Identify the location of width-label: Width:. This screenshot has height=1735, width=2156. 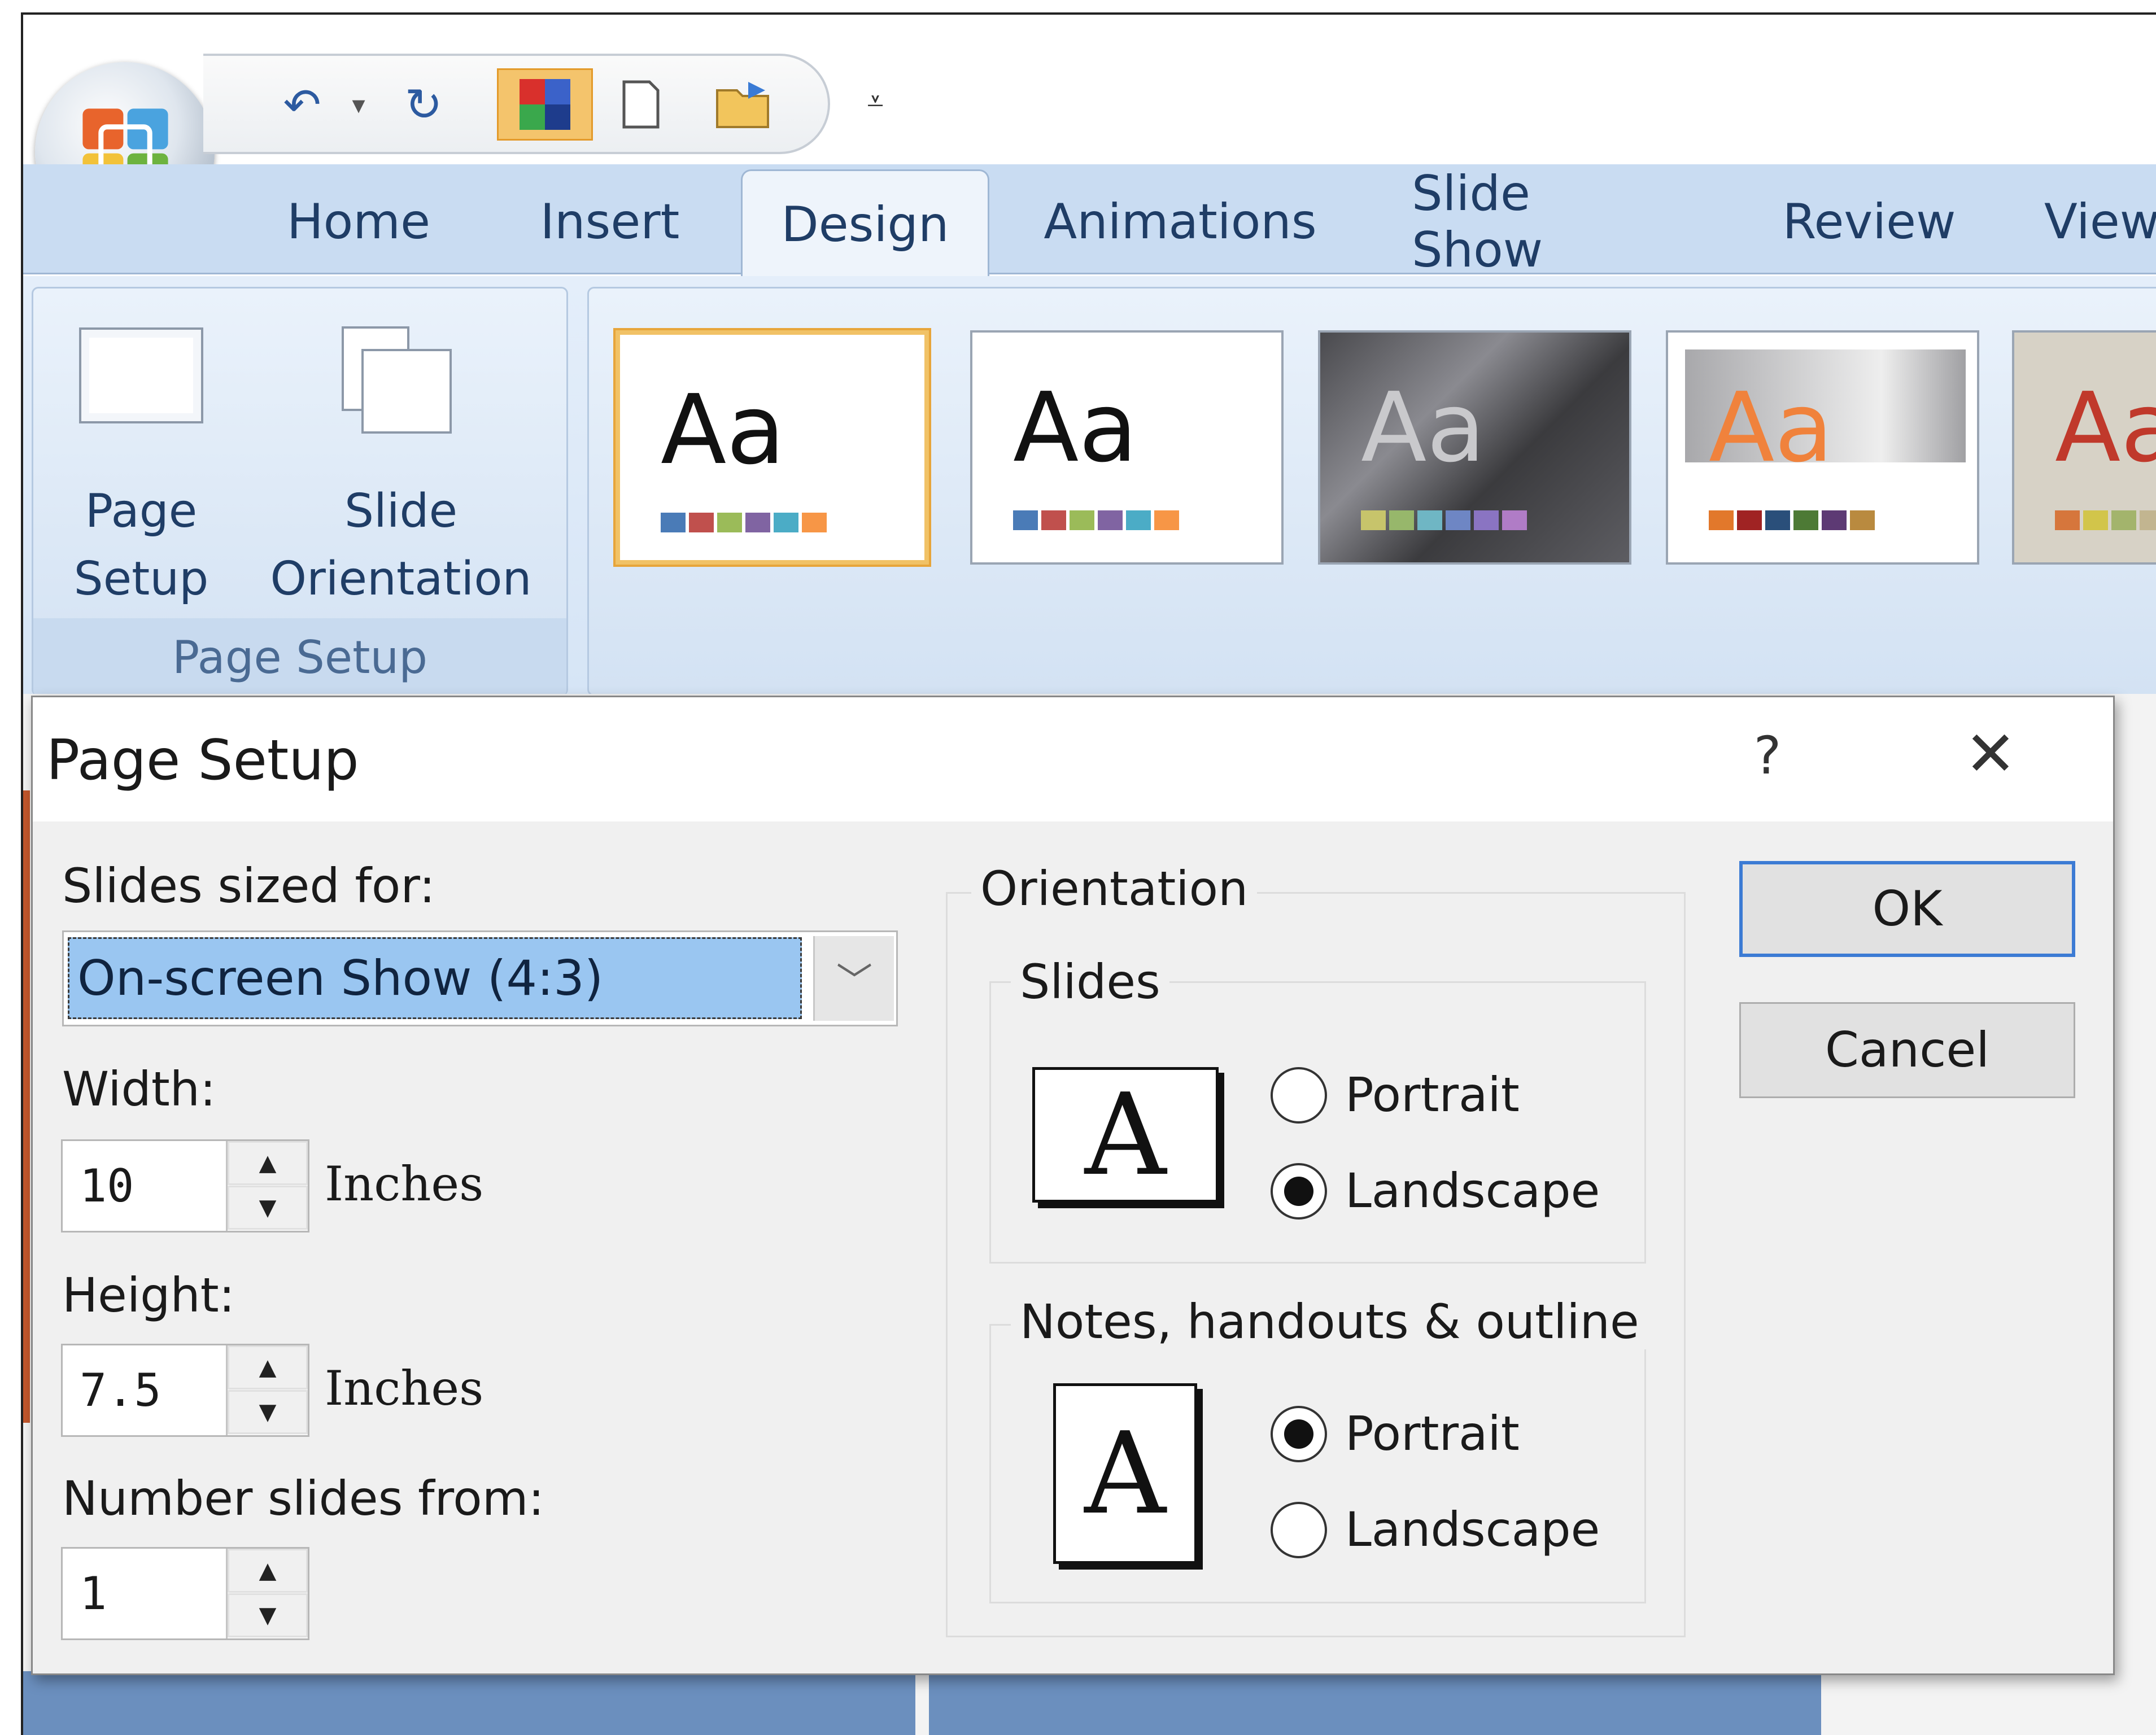
(139, 1089).